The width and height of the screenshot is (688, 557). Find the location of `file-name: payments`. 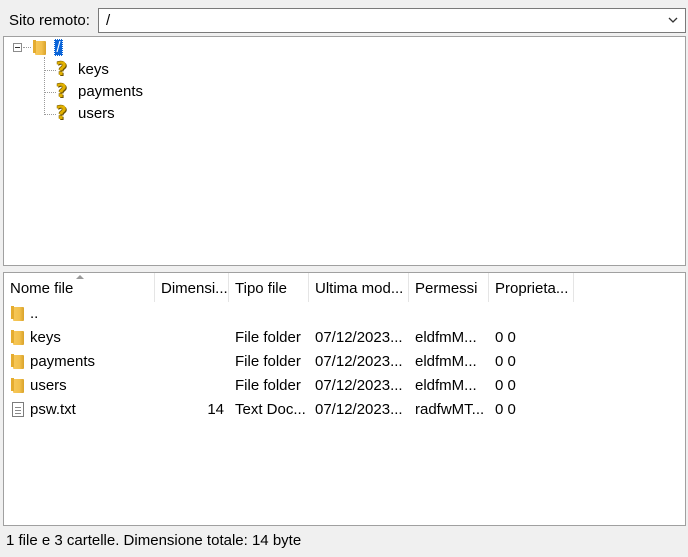

file-name: payments is located at coordinates (63, 361).